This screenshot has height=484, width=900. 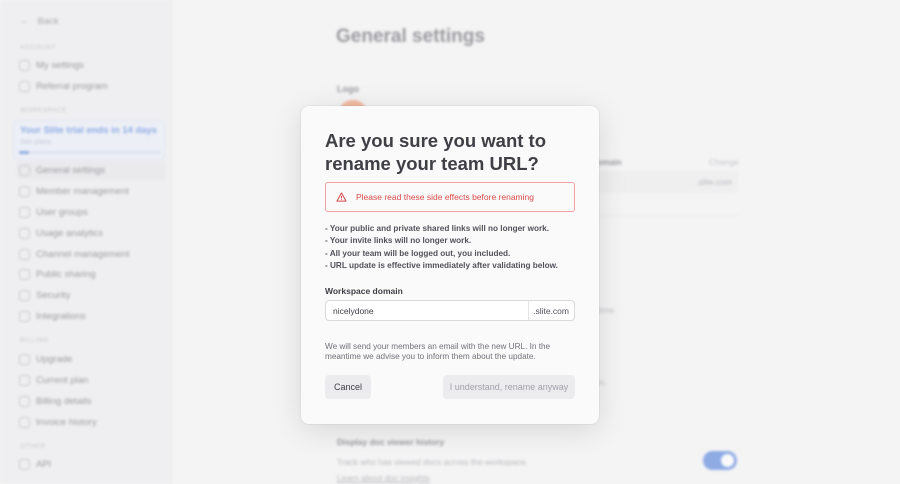 What do you see at coordinates (551, 310) in the screenshot?
I see `domain-suffix: .slite.com` at bounding box center [551, 310].